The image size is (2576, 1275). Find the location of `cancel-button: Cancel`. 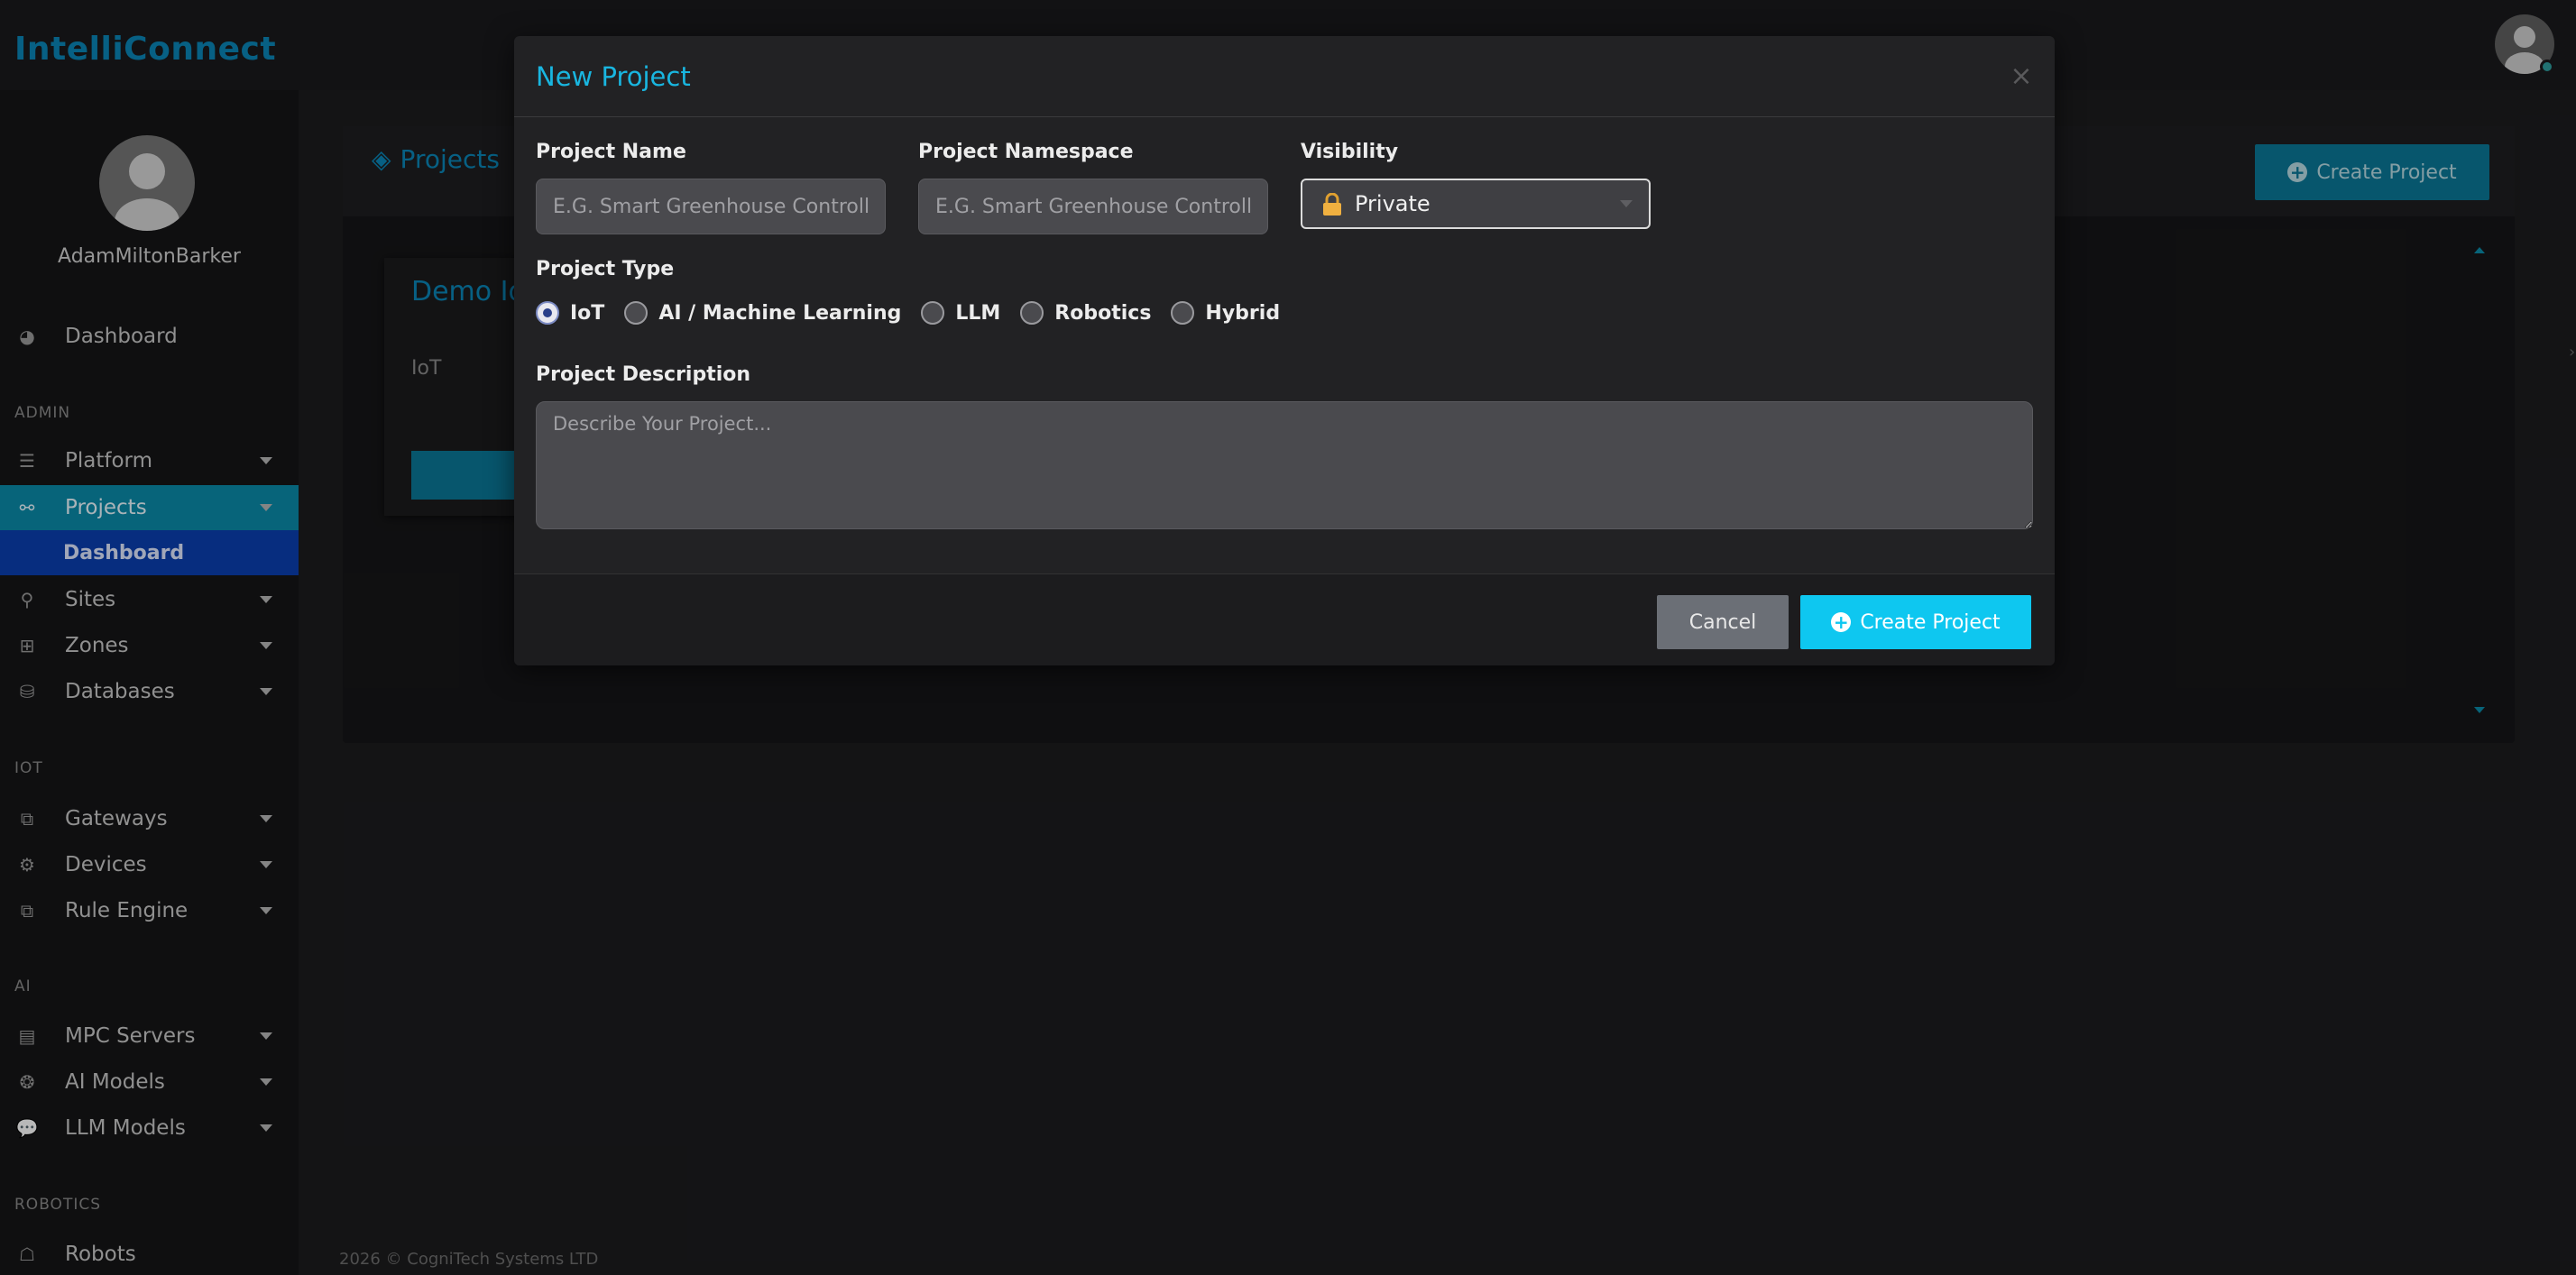

cancel-button: Cancel is located at coordinates (1723, 622).